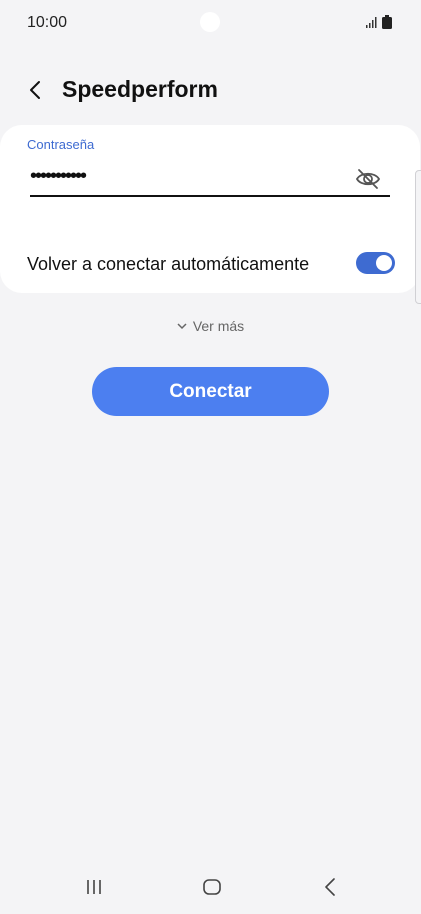 The image size is (421, 914). What do you see at coordinates (47, 22) in the screenshot?
I see `status-time: 10:00` at bounding box center [47, 22].